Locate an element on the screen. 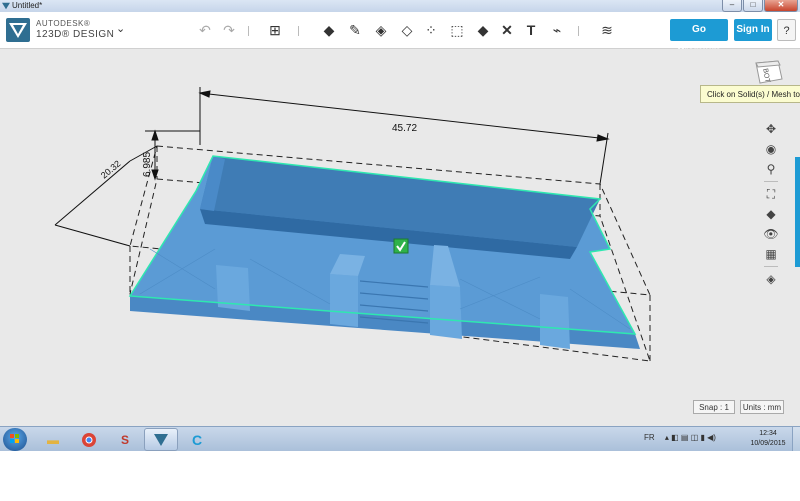 The image size is (800, 501). units-indicator: Units : mm is located at coordinates (762, 407).